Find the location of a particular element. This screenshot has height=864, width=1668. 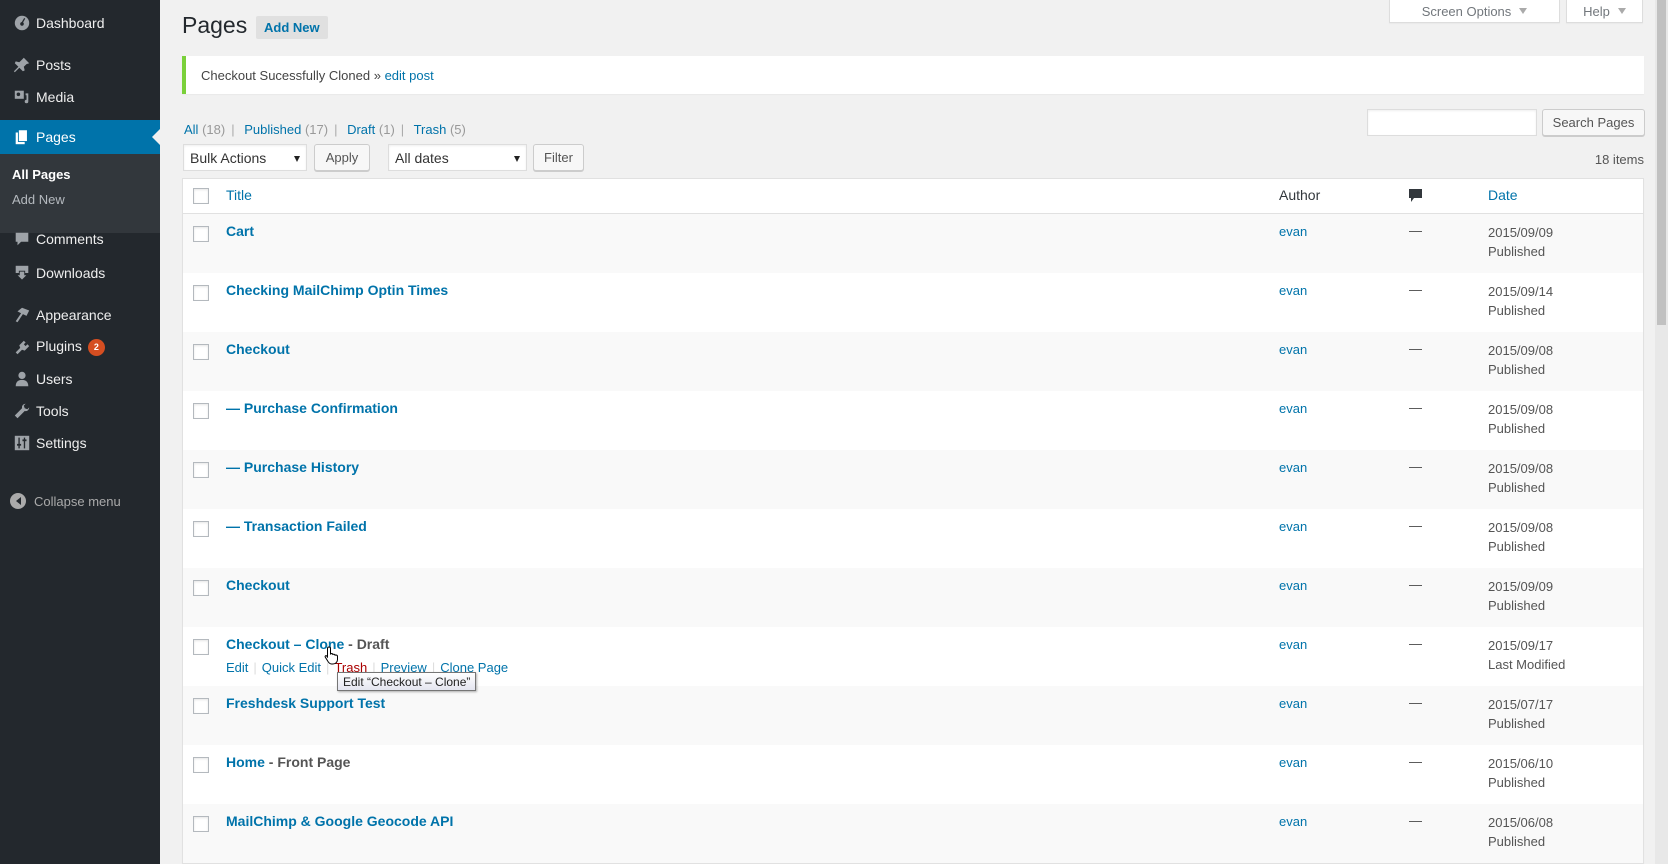

apply-button: Apply is located at coordinates (342, 157).